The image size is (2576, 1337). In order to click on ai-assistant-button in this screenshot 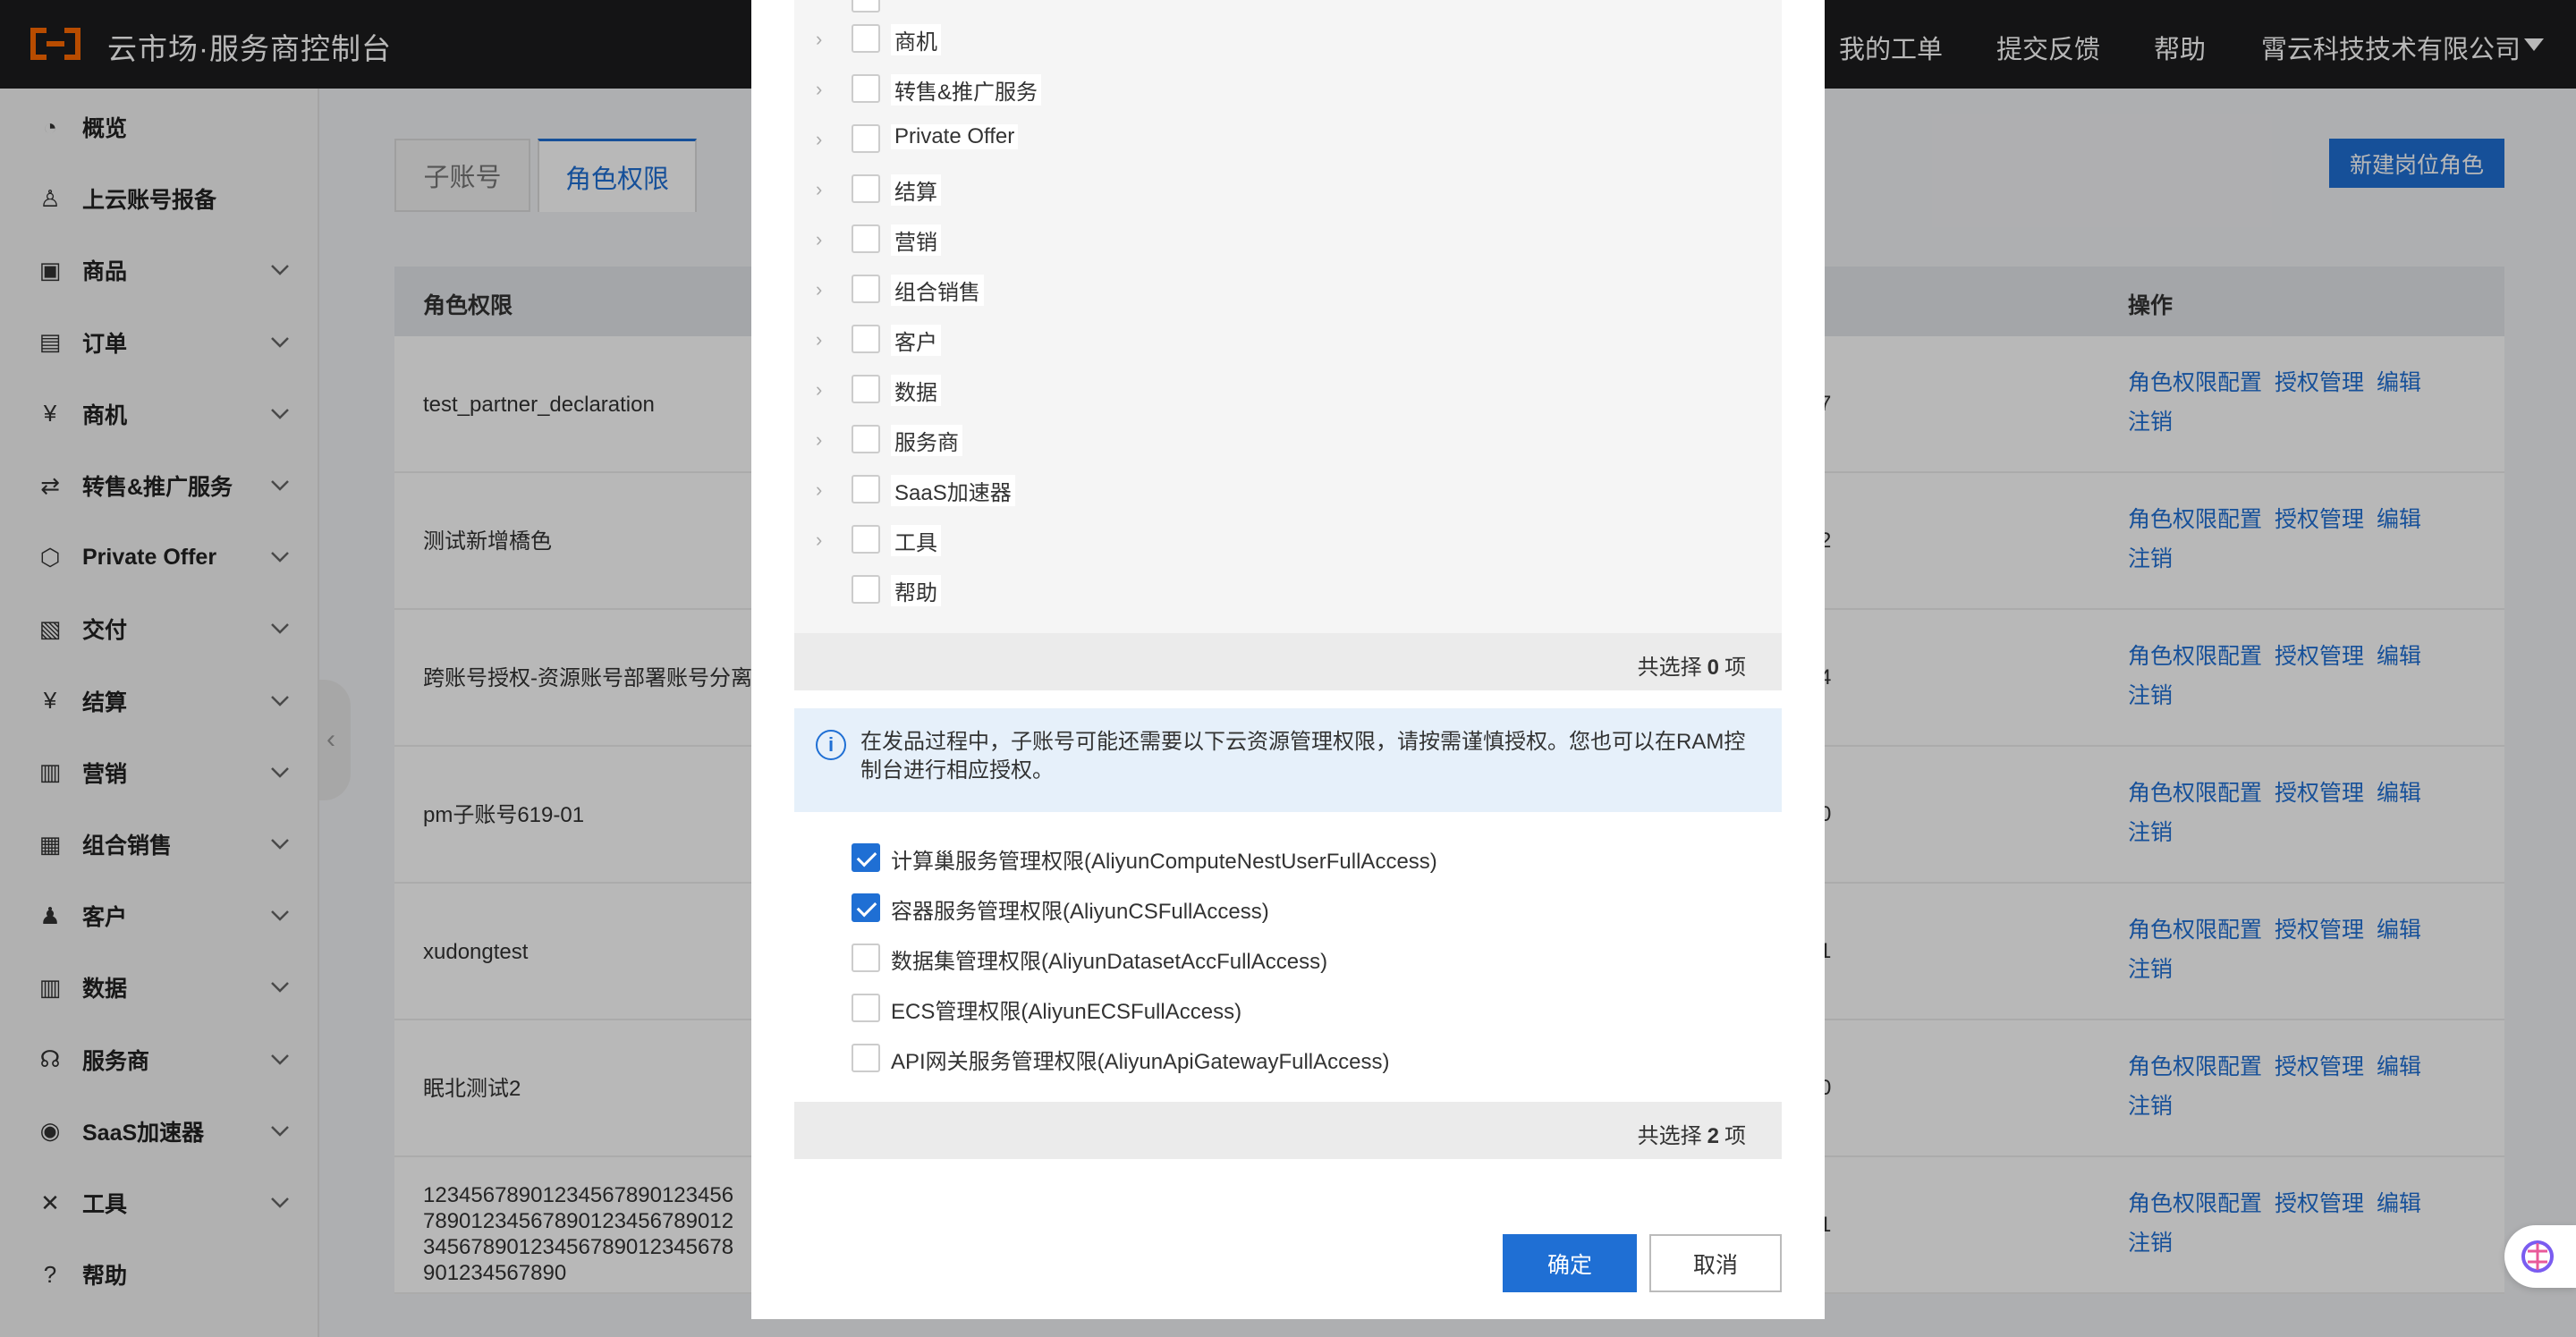, I will do `click(2540, 1256)`.